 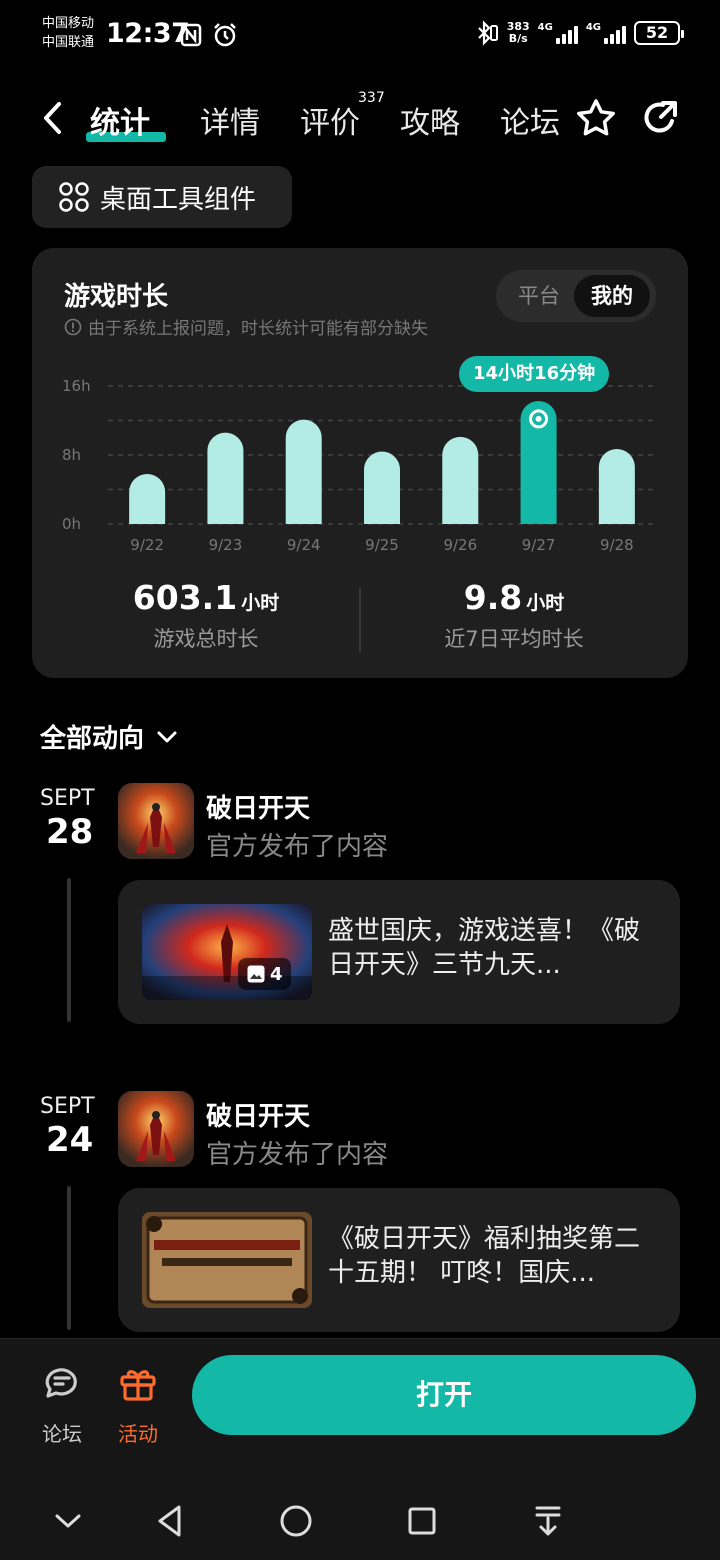 What do you see at coordinates (74, 197) in the screenshot?
I see `widgets-icon` at bounding box center [74, 197].